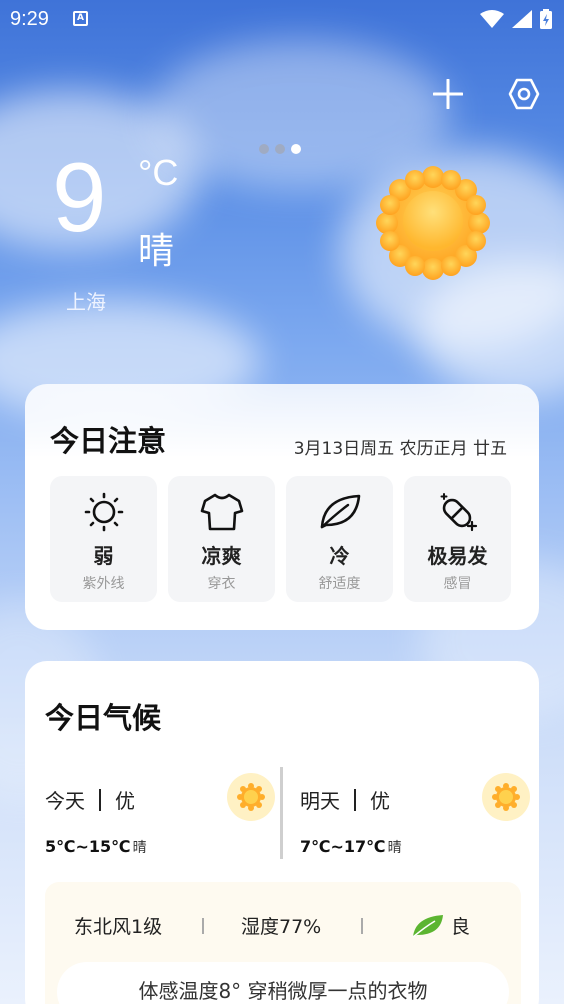 This screenshot has width=564, height=1004. Describe the element at coordinates (118, 927) in the screenshot. I see `wind-info: 东北风1级` at that location.